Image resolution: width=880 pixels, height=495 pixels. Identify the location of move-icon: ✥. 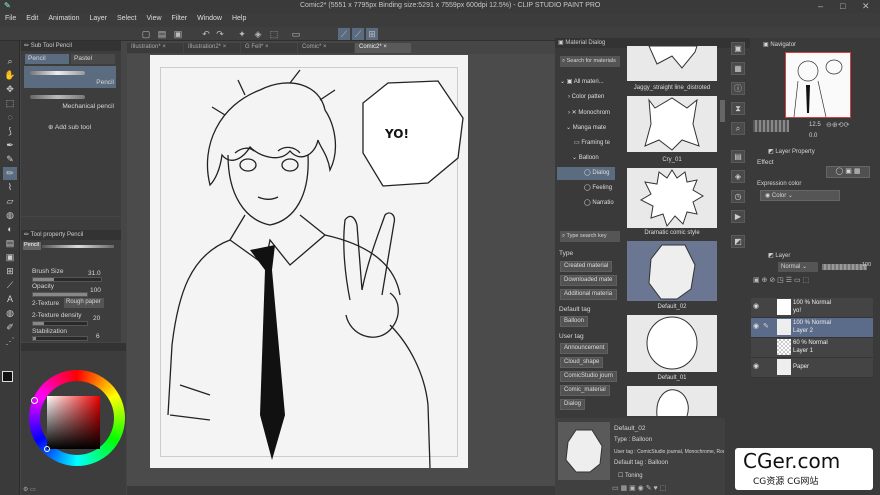
(10, 89).